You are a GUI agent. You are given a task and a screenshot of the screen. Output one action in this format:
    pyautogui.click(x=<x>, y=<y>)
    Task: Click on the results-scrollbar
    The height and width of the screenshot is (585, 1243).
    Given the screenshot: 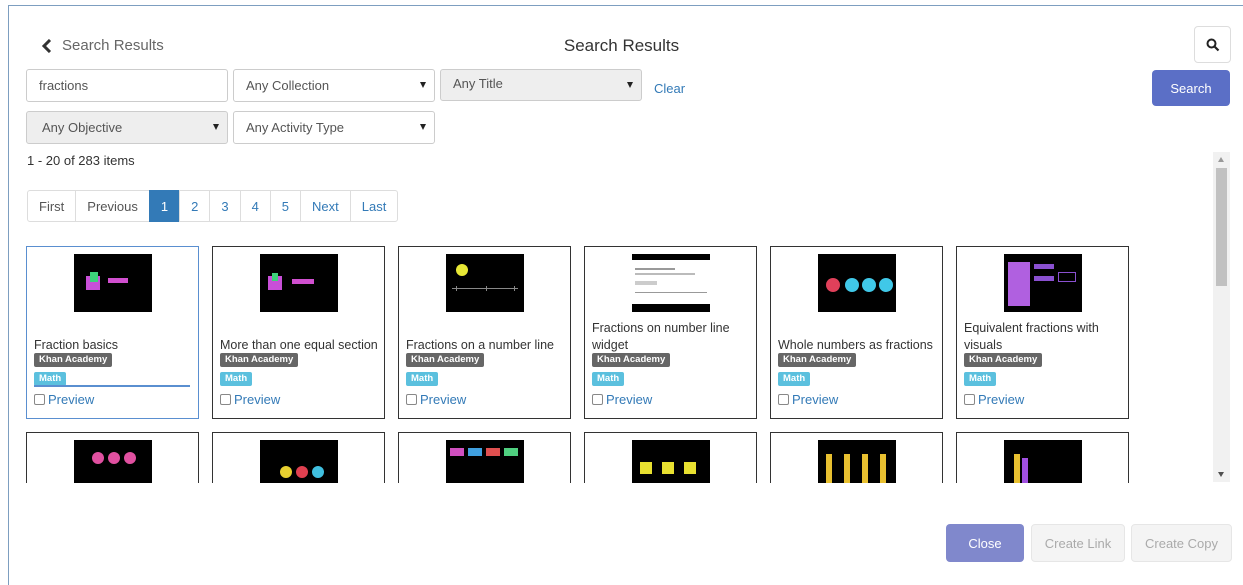 What is the action you would take?
    pyautogui.click(x=1221, y=317)
    